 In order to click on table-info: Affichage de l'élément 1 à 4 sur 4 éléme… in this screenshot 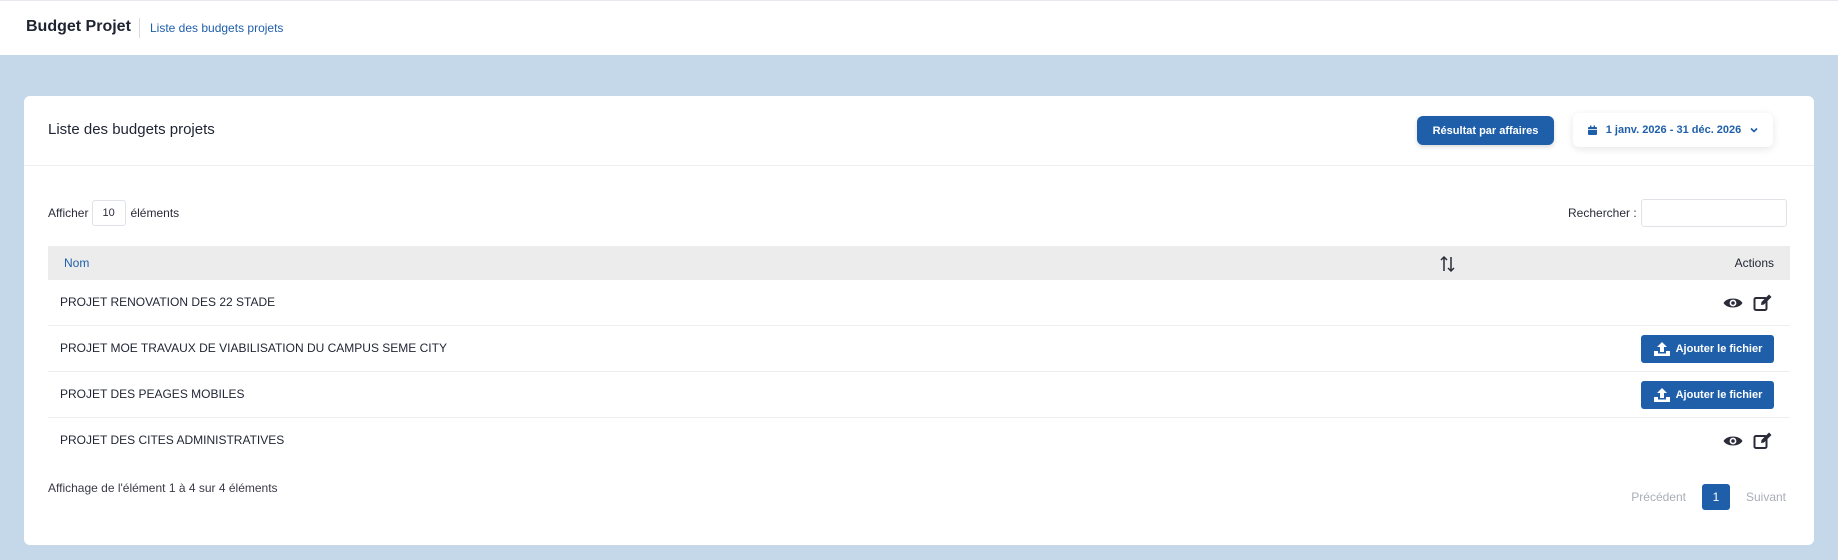, I will do `click(163, 488)`.